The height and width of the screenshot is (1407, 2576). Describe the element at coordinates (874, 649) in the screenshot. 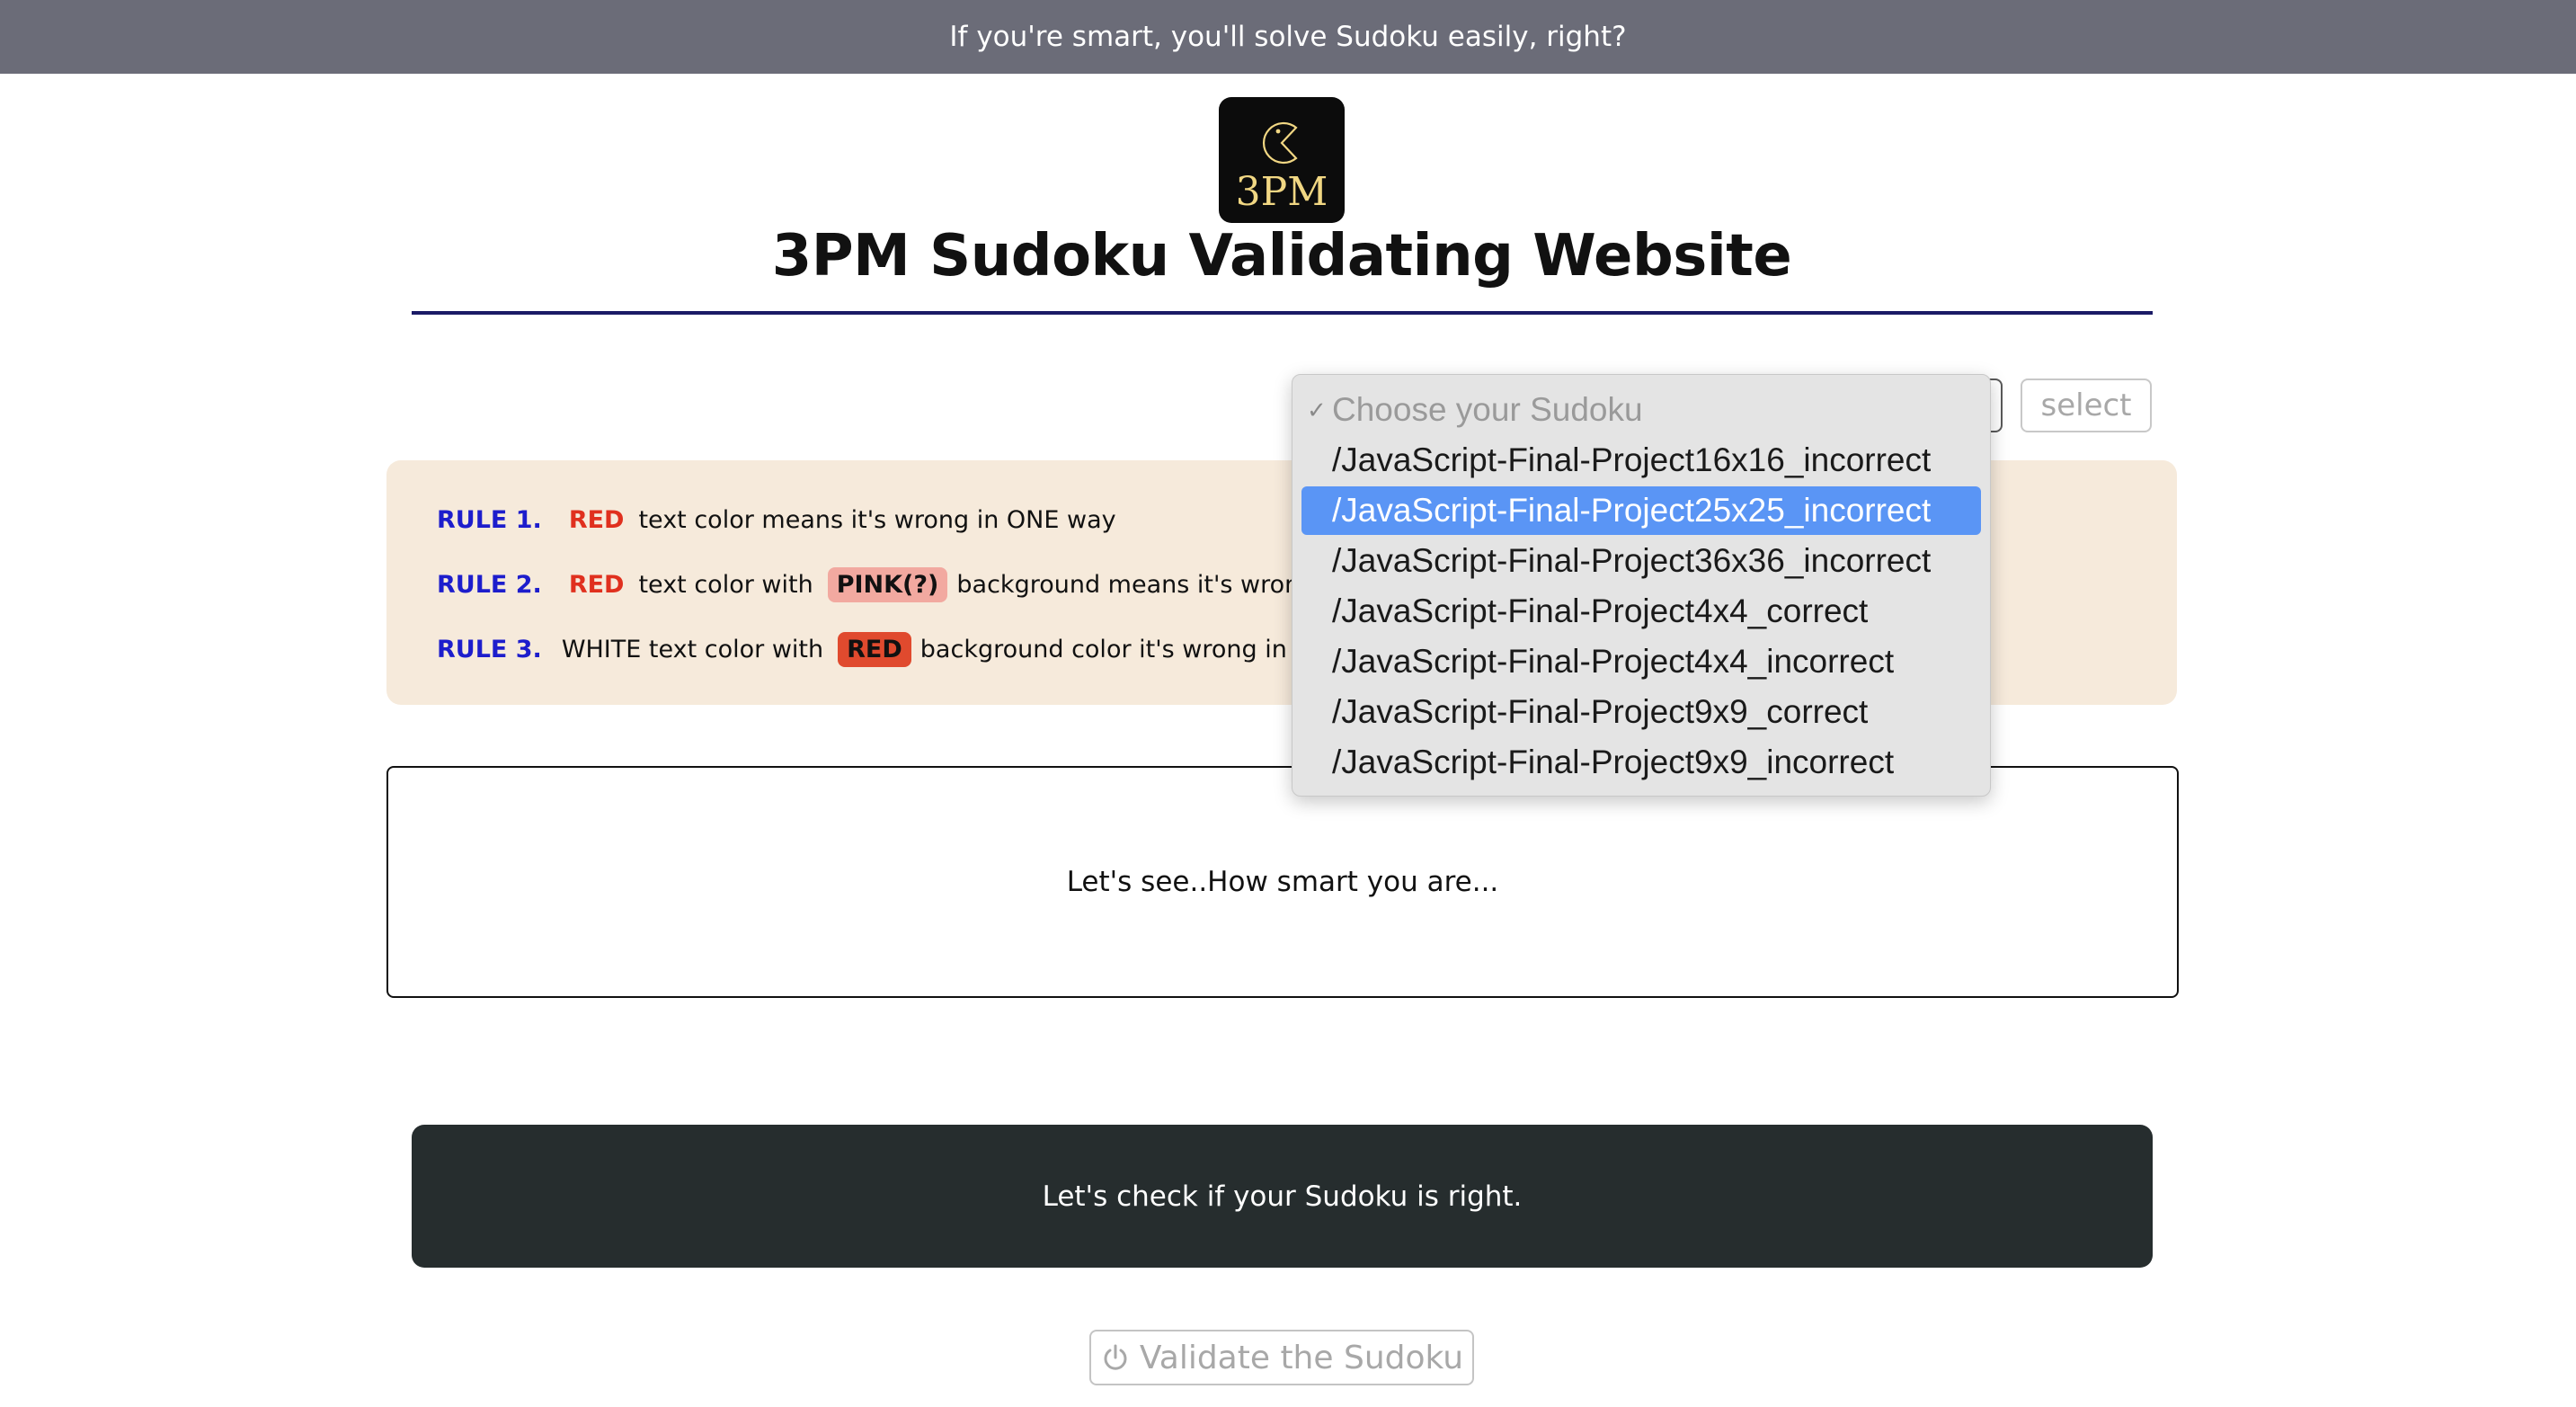

I see `red-chip: RED` at that location.